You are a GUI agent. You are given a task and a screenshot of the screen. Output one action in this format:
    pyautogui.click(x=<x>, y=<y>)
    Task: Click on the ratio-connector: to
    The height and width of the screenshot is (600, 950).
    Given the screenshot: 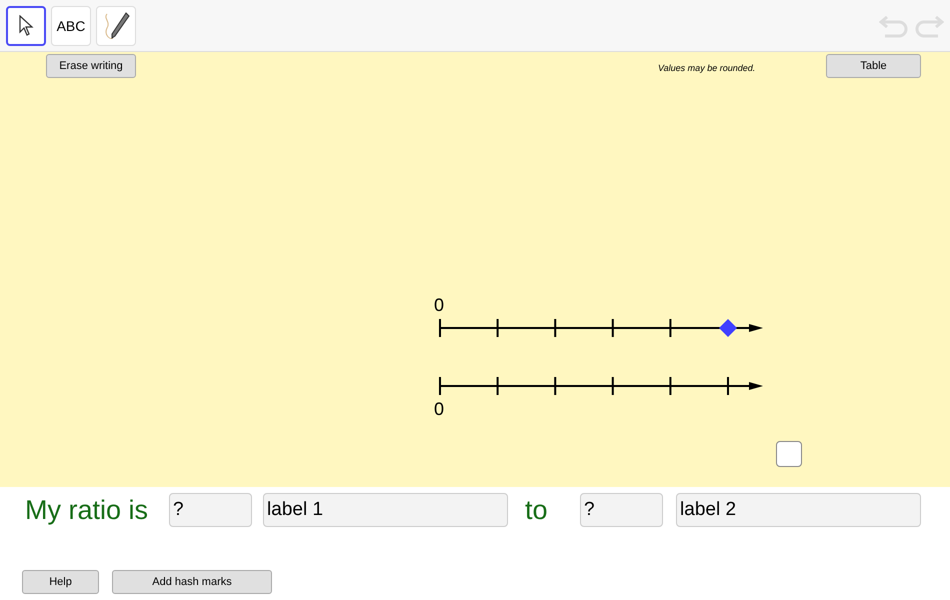 What is the action you would take?
    pyautogui.click(x=537, y=510)
    